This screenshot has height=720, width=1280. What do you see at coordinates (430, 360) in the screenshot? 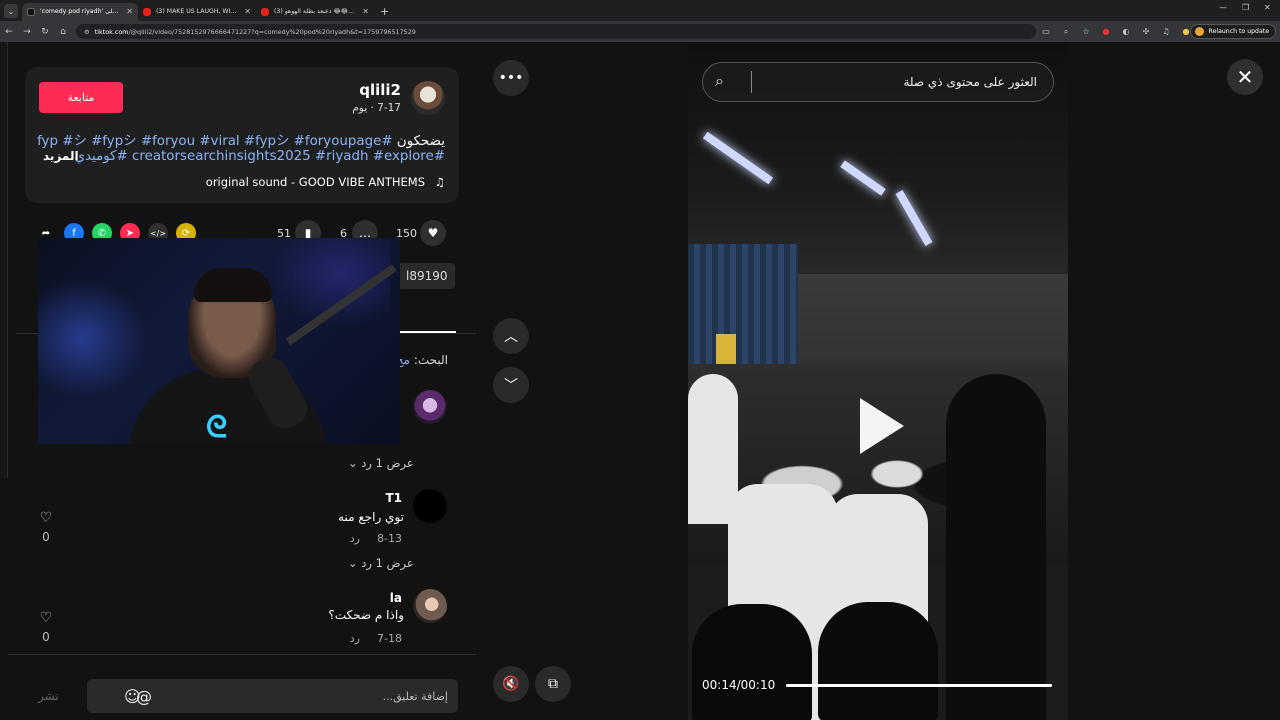
I see `search-prefix: البحث:` at bounding box center [430, 360].